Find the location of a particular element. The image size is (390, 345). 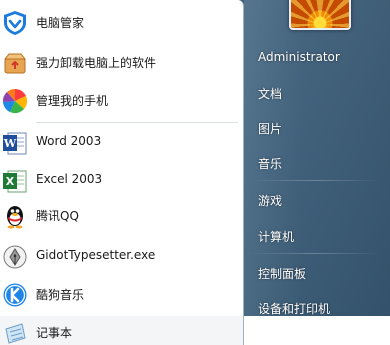

program-item-uninstall: 强力卸载电脑上的软件 is located at coordinates (121, 62).